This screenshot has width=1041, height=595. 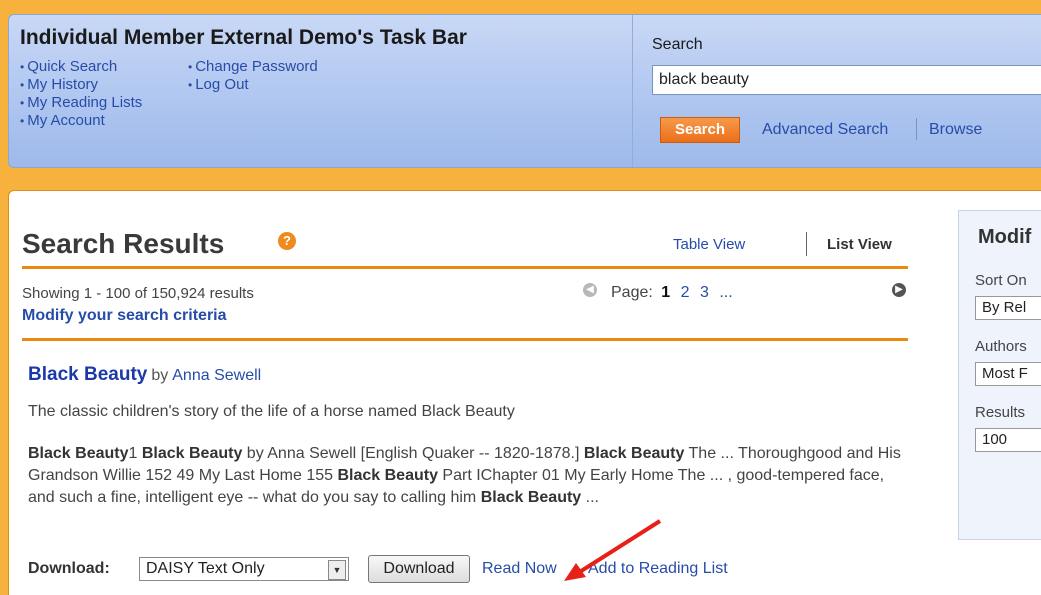 I want to click on download-label: Download:, so click(x=69, y=568).